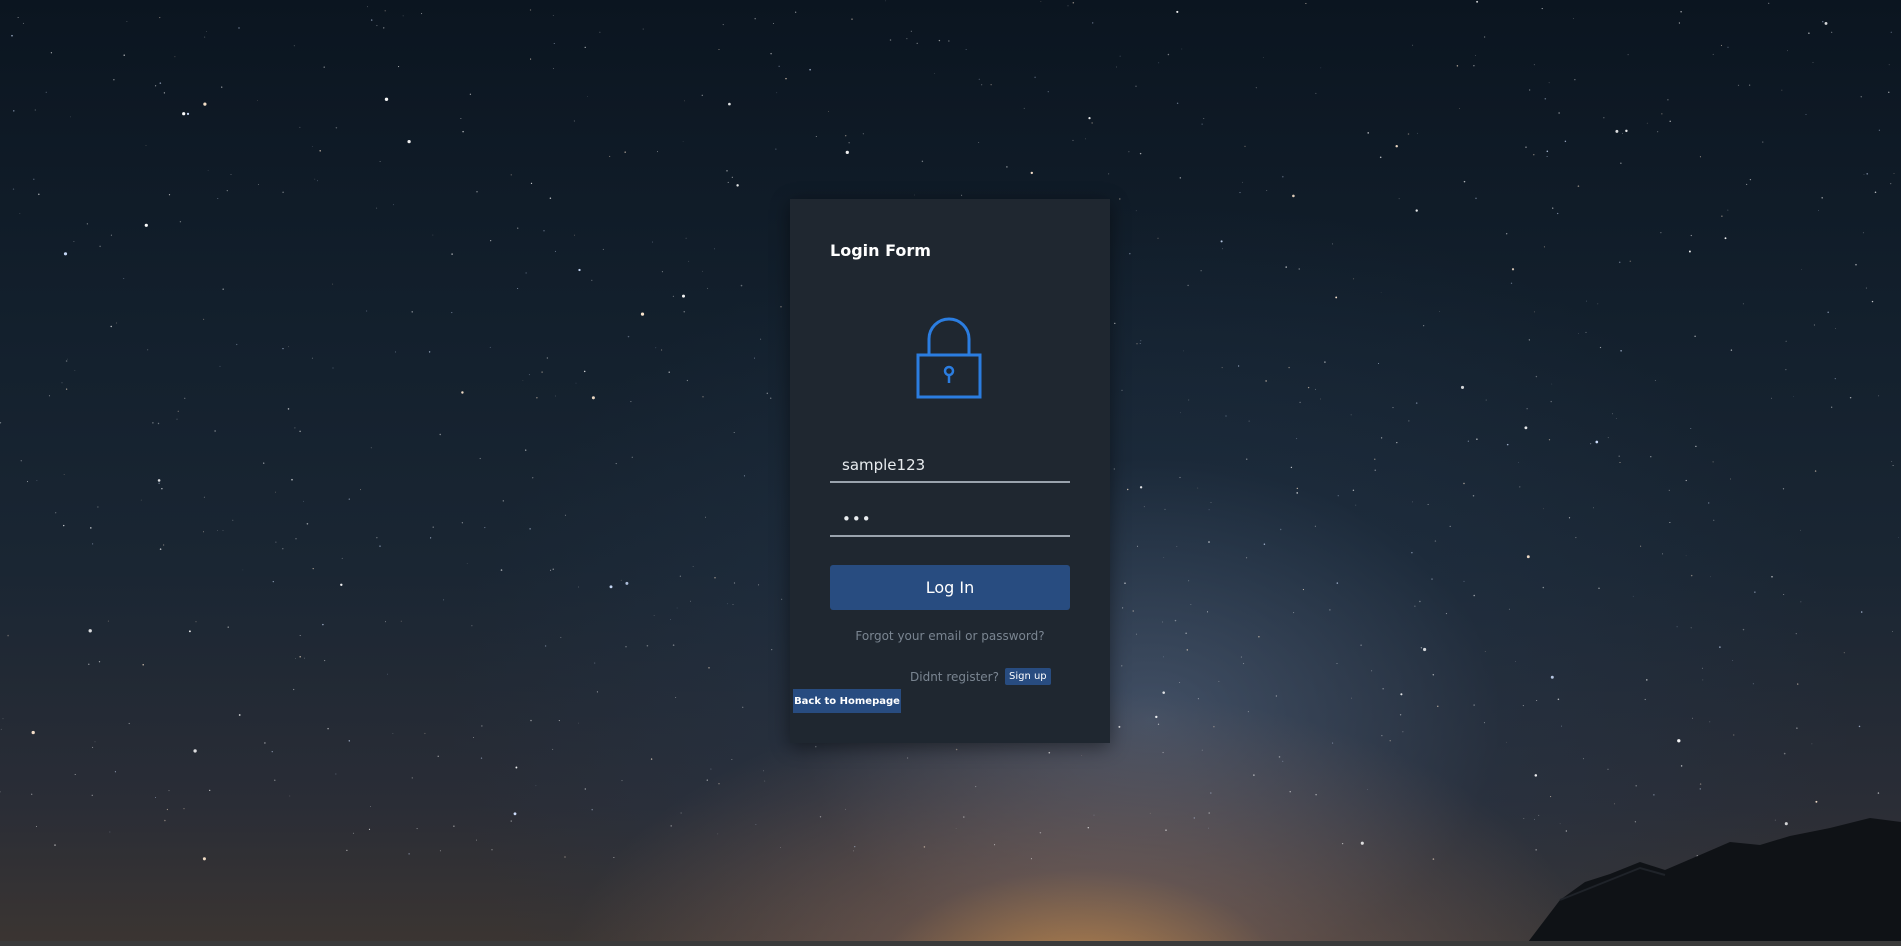  What do you see at coordinates (950, 943) in the screenshot?
I see `bottom-edge` at bounding box center [950, 943].